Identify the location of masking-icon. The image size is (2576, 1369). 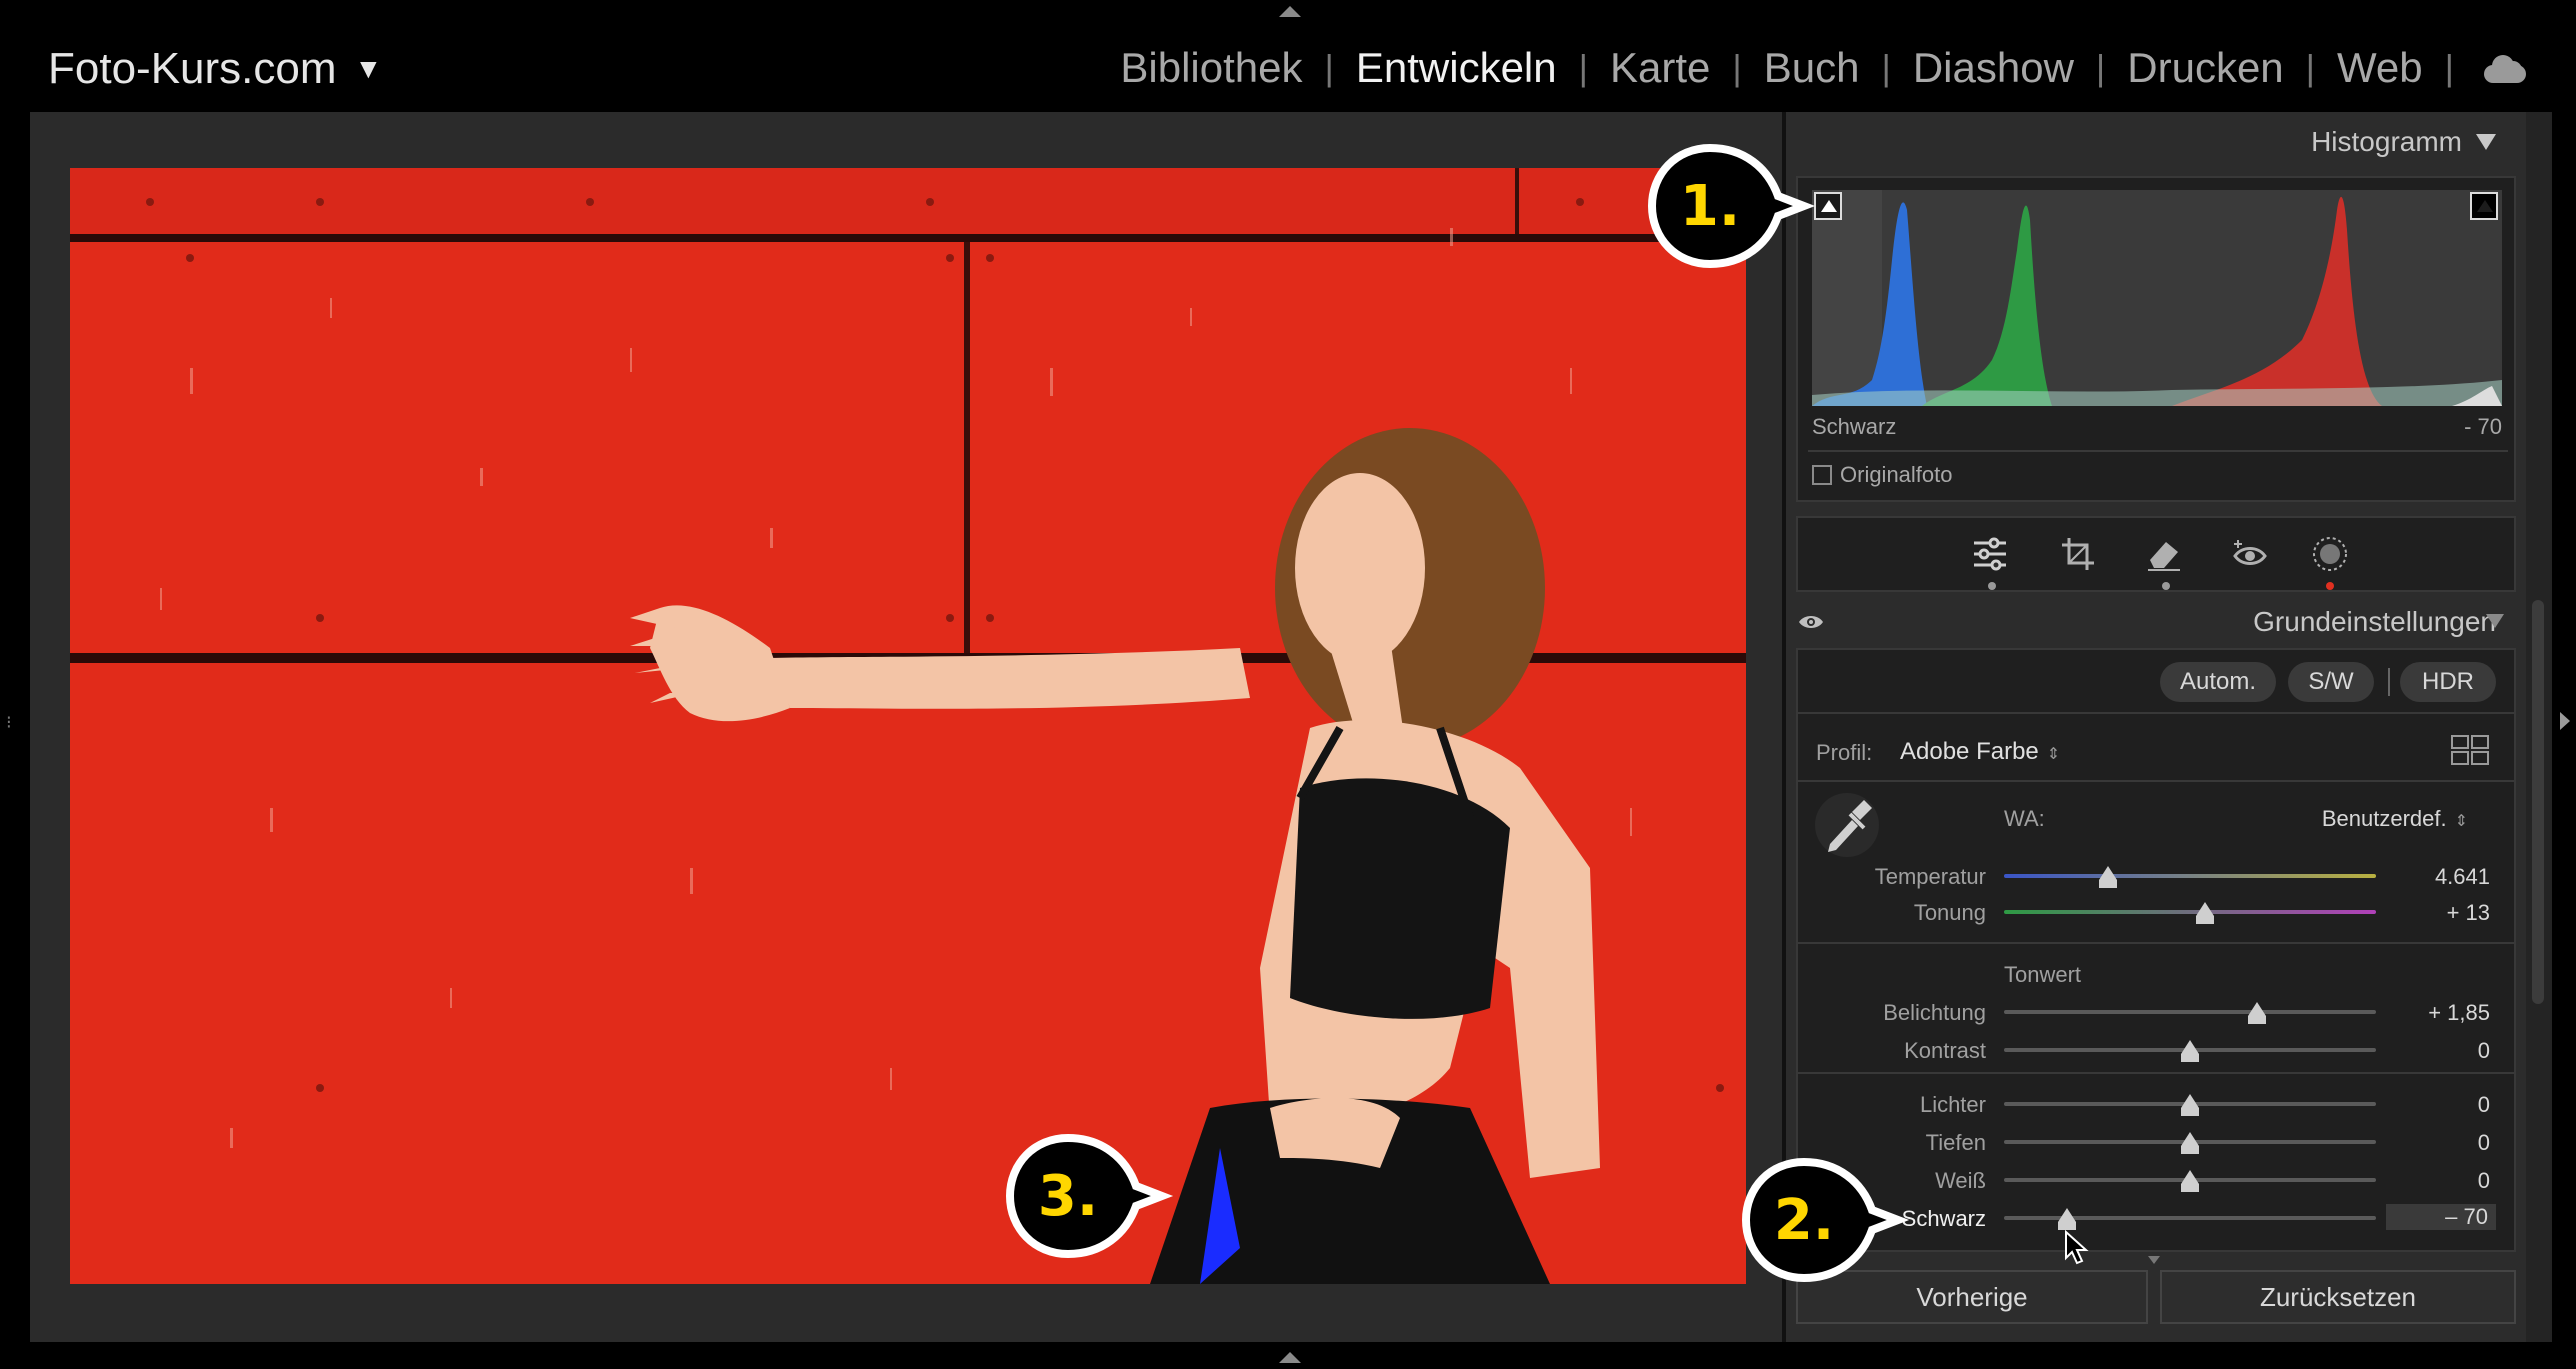
(2330, 554).